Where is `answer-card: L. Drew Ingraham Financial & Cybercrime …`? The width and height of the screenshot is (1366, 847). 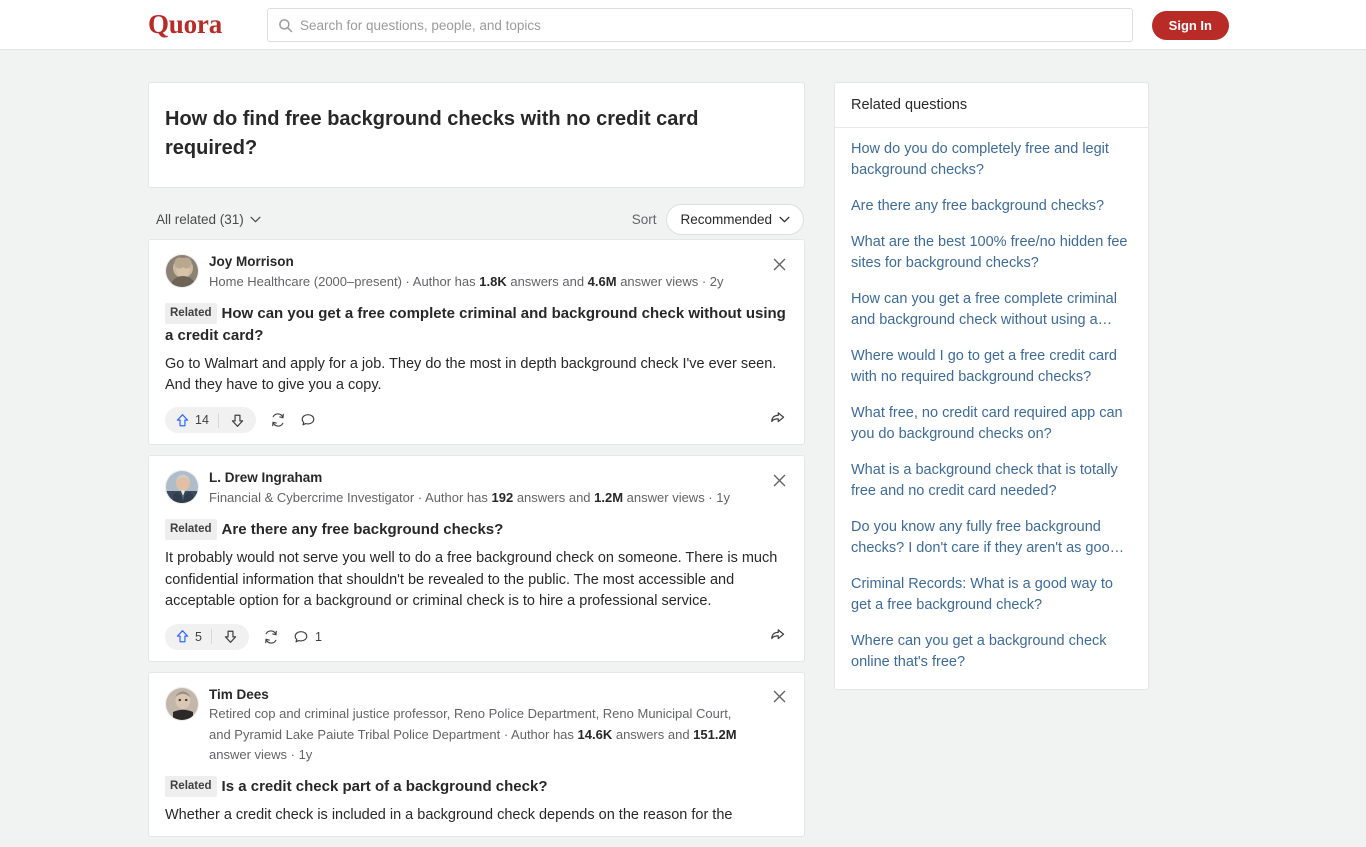 answer-card: L. Drew Ingraham Financial & Cybercrime … is located at coordinates (476, 558).